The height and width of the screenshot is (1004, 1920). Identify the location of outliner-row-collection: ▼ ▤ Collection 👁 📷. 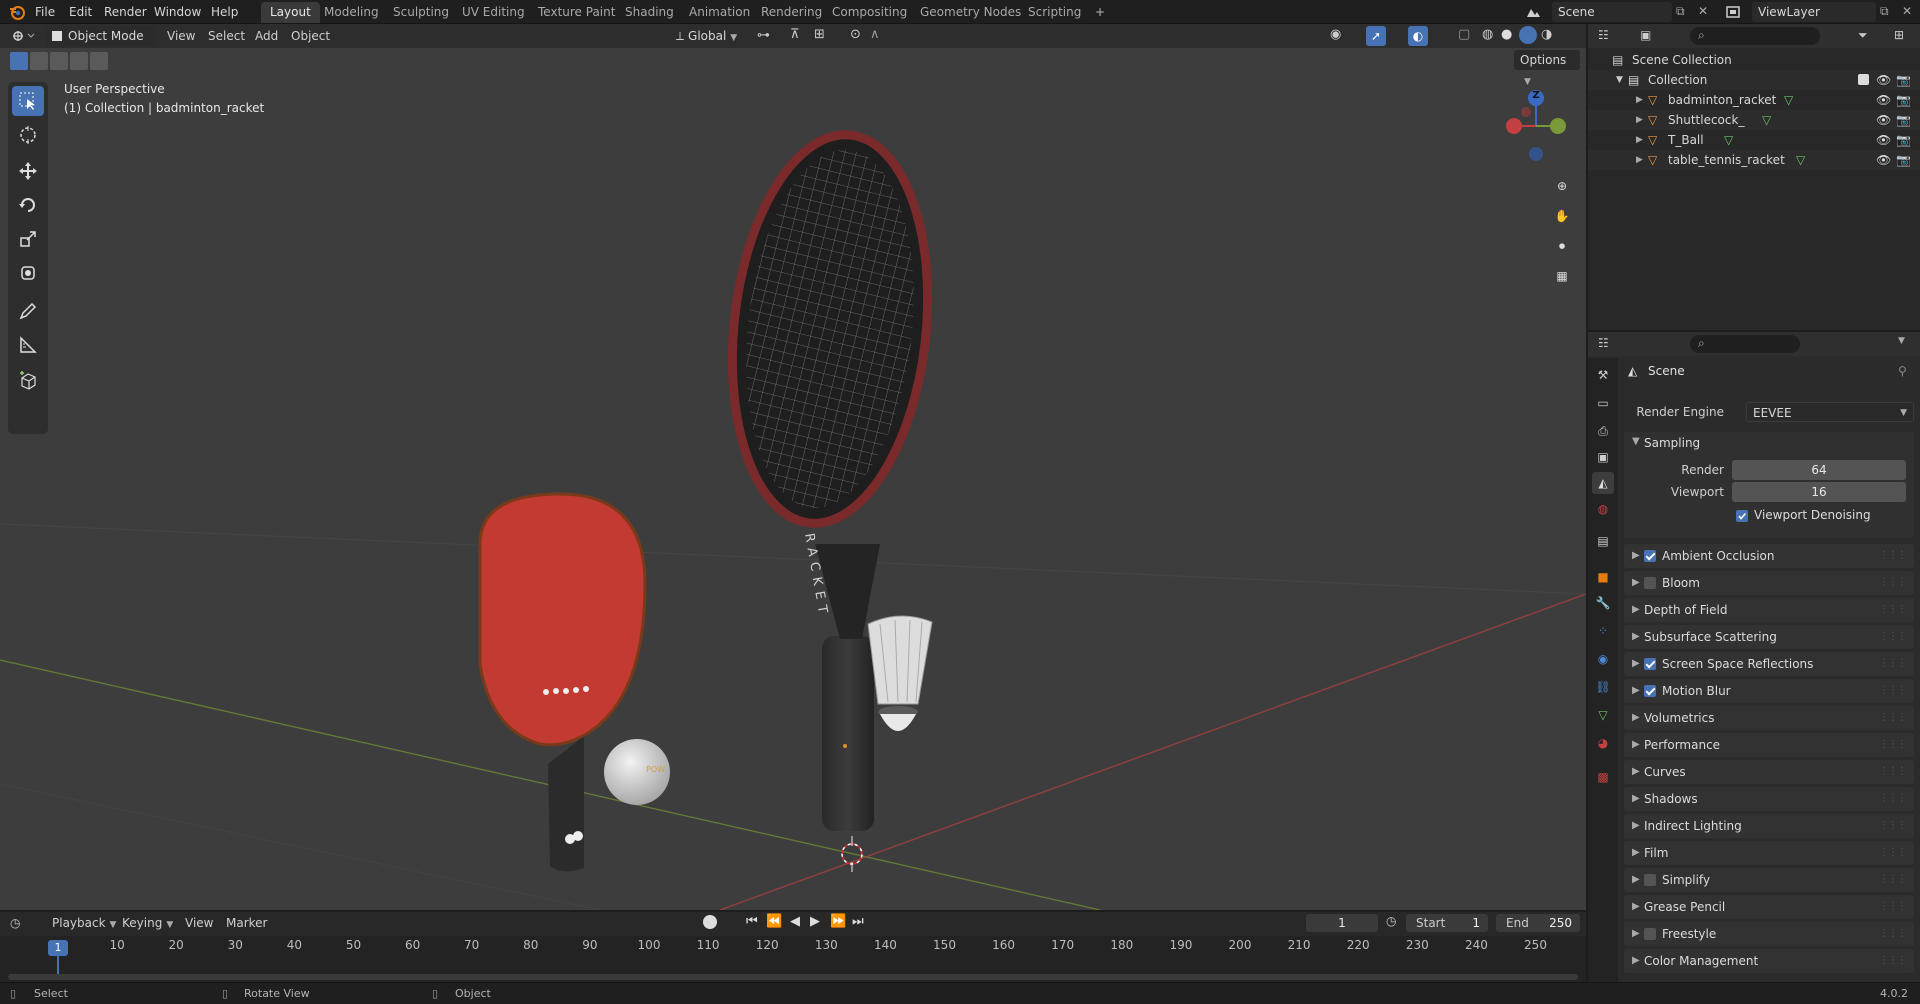
(1754, 80).